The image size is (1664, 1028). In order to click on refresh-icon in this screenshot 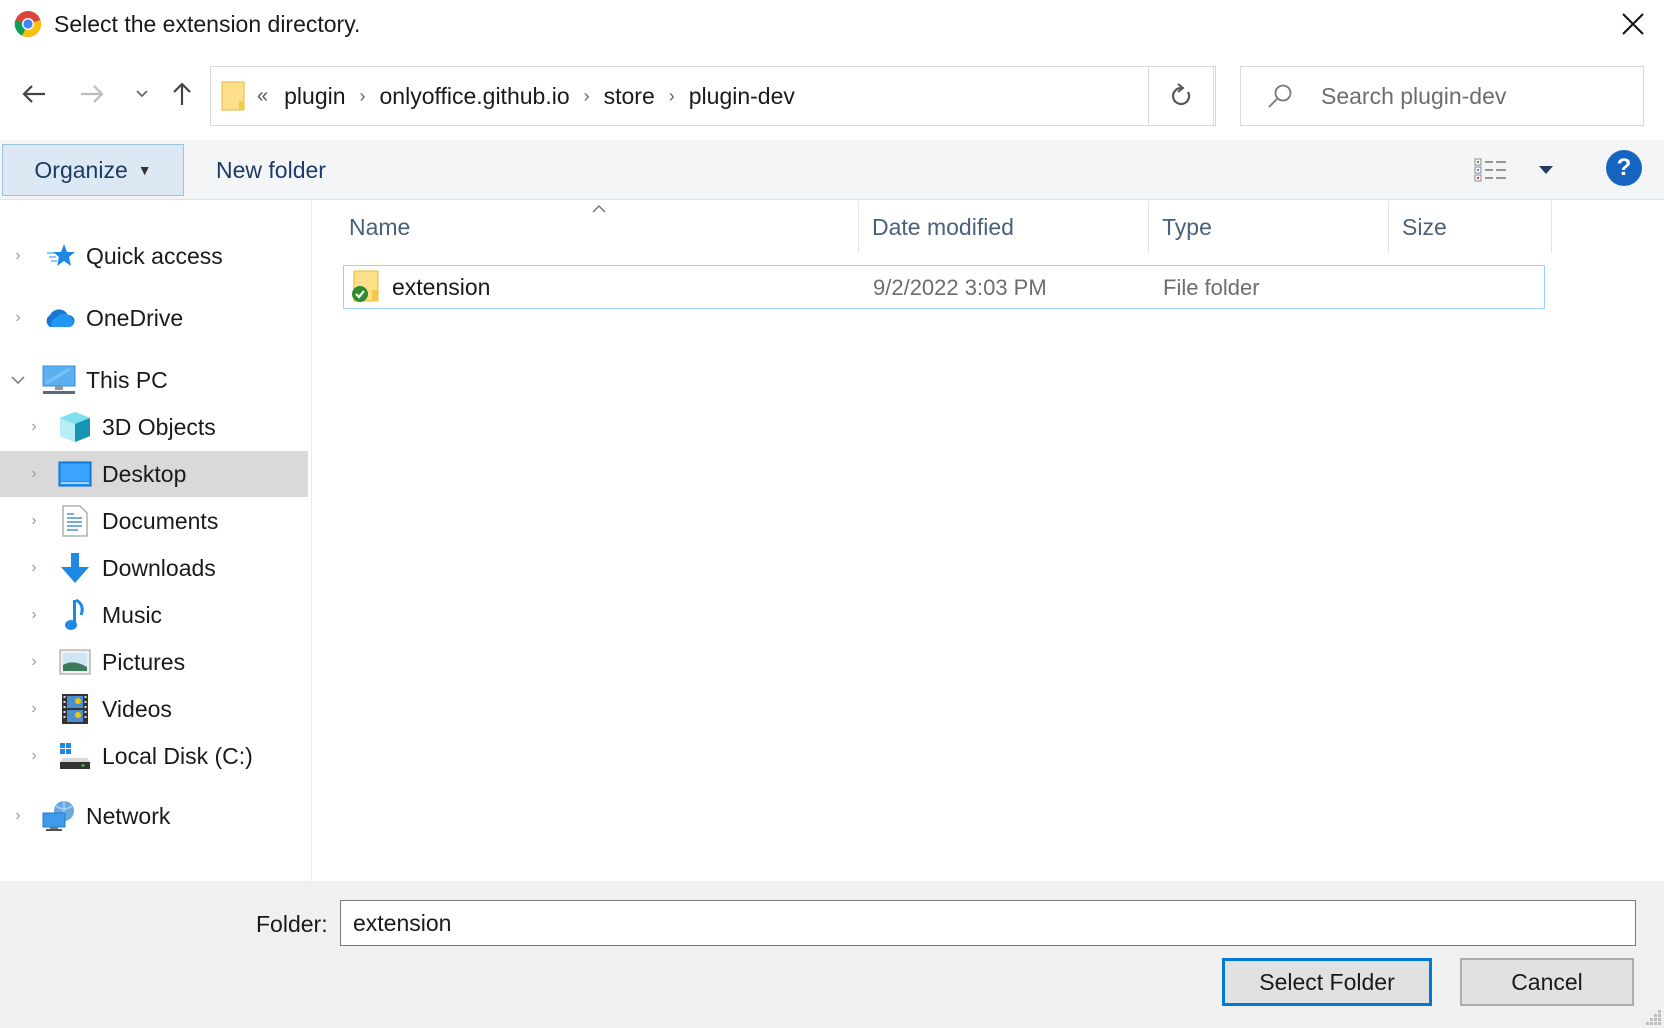, I will do `click(1181, 94)`.